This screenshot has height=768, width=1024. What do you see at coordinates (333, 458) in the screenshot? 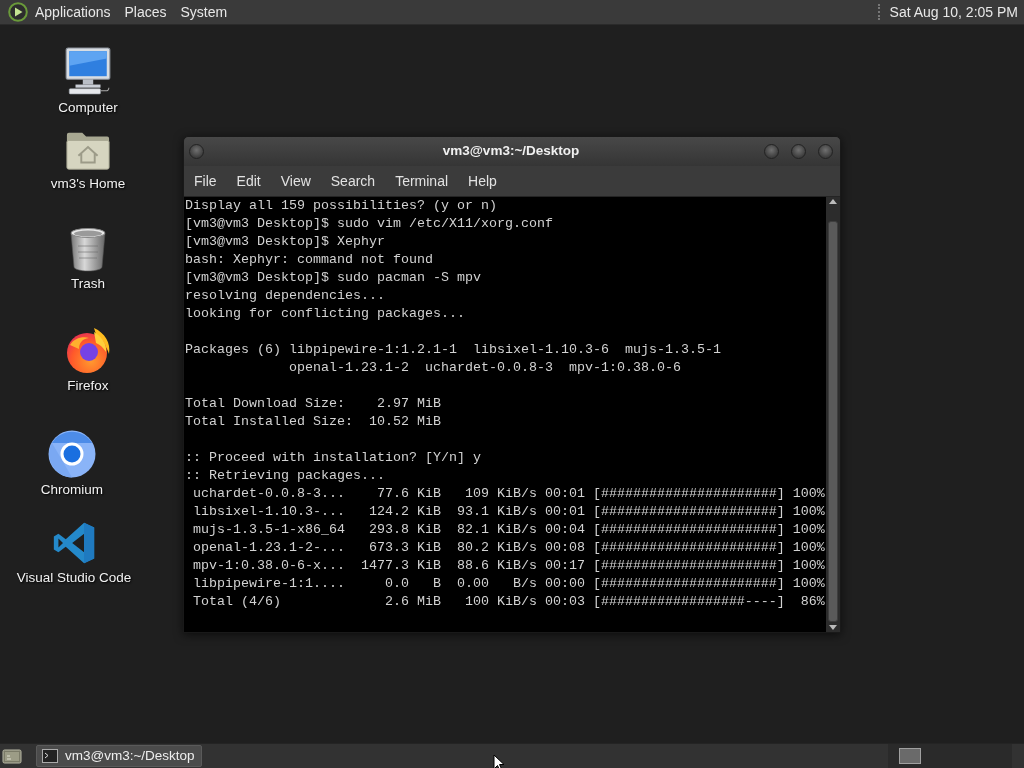
I see `terminal-line: :: Proceed with installation? [Y/n] y` at bounding box center [333, 458].